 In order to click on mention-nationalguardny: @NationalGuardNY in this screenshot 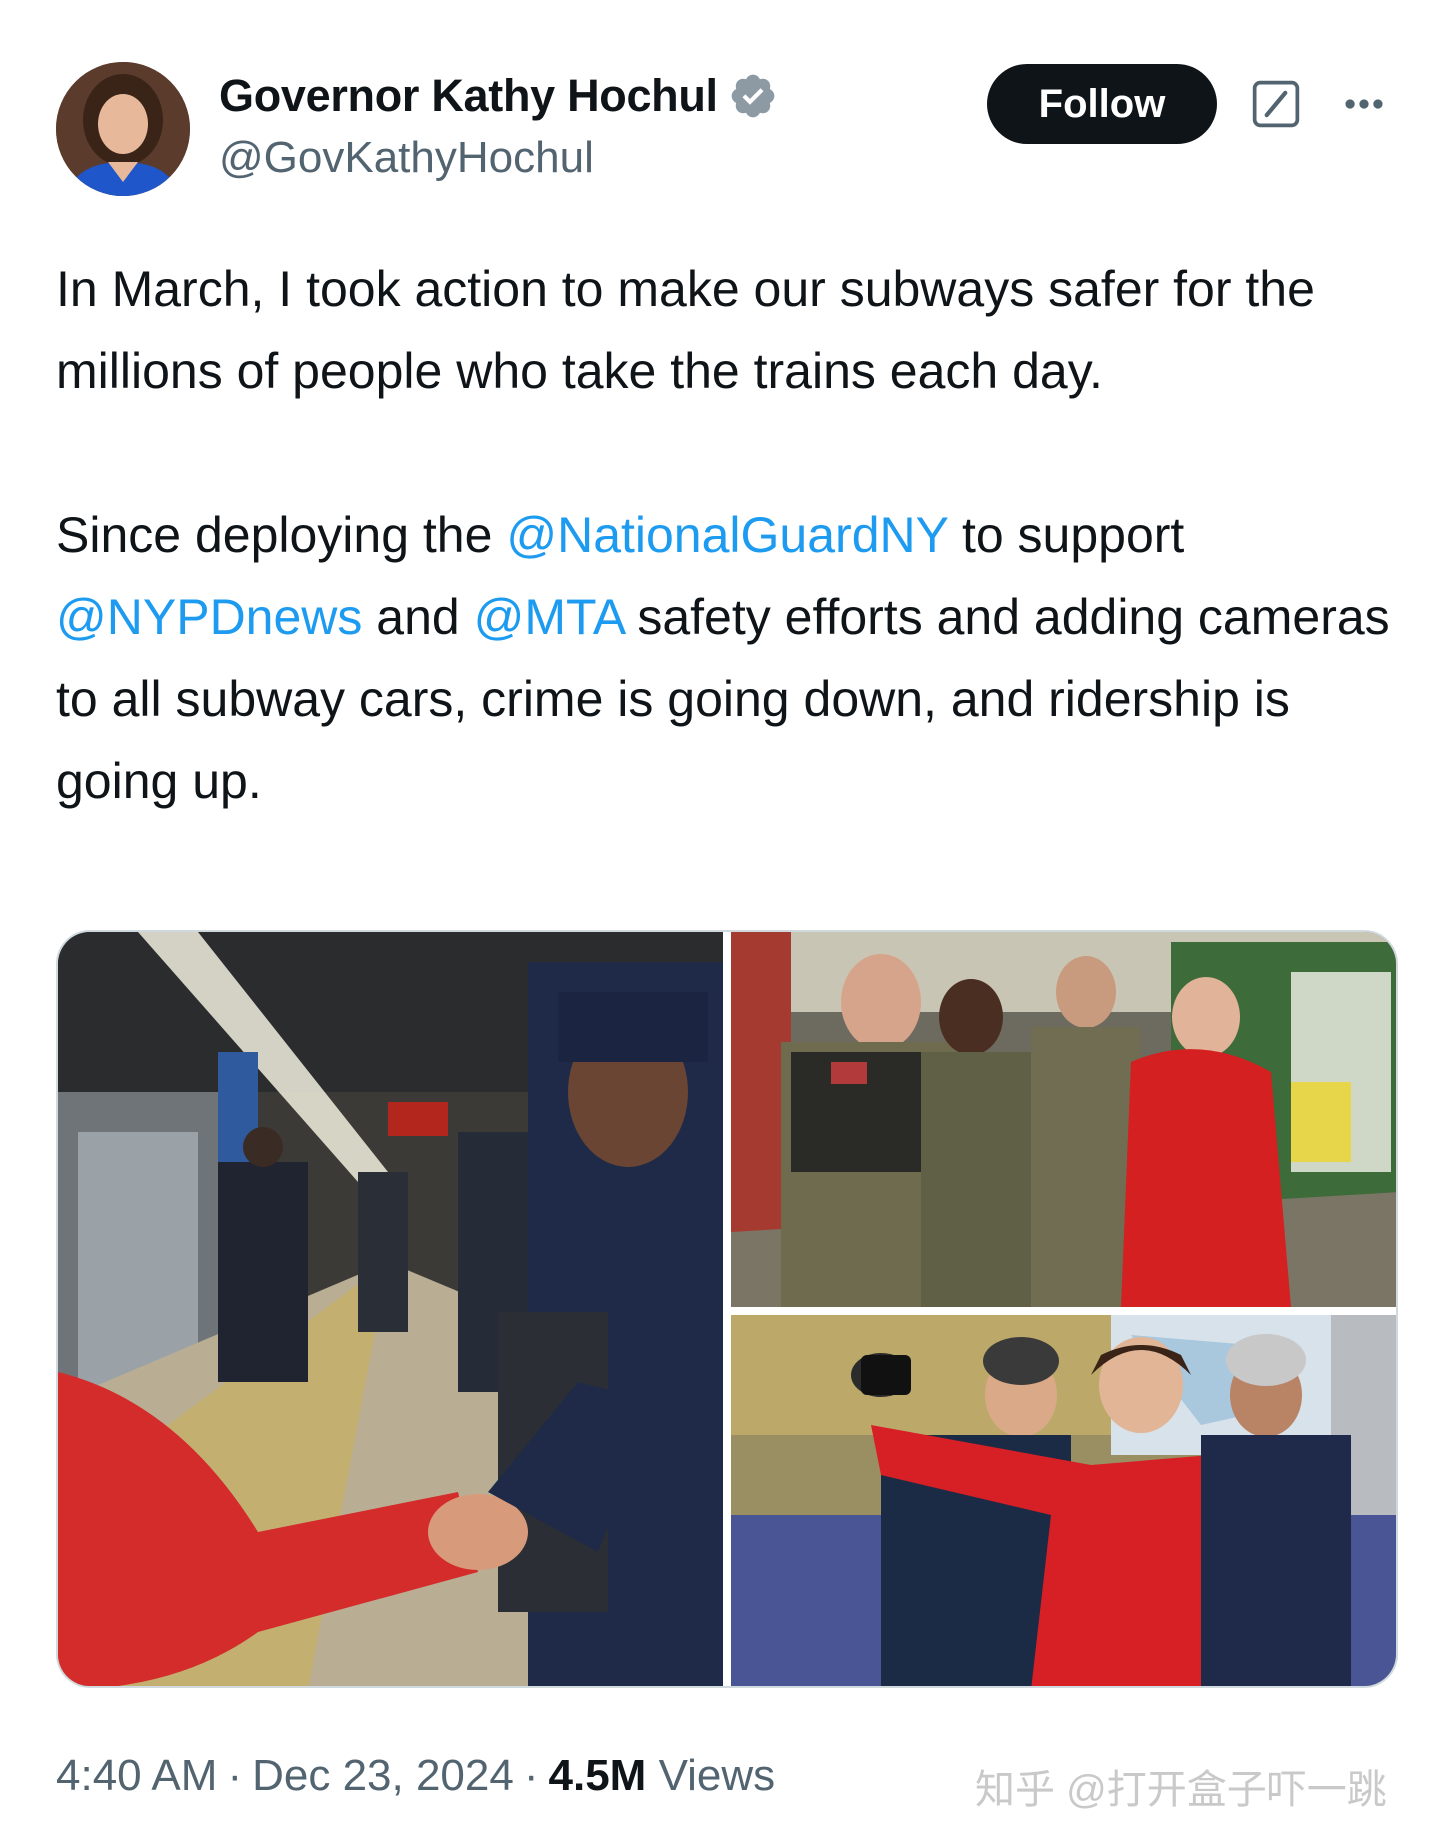, I will do `click(727, 535)`.